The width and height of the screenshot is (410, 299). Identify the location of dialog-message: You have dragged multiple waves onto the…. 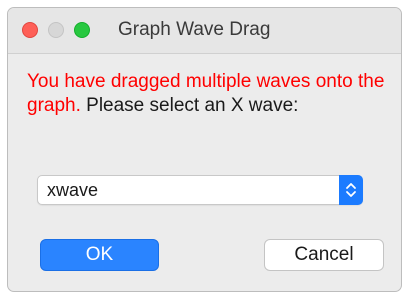
(209, 94).